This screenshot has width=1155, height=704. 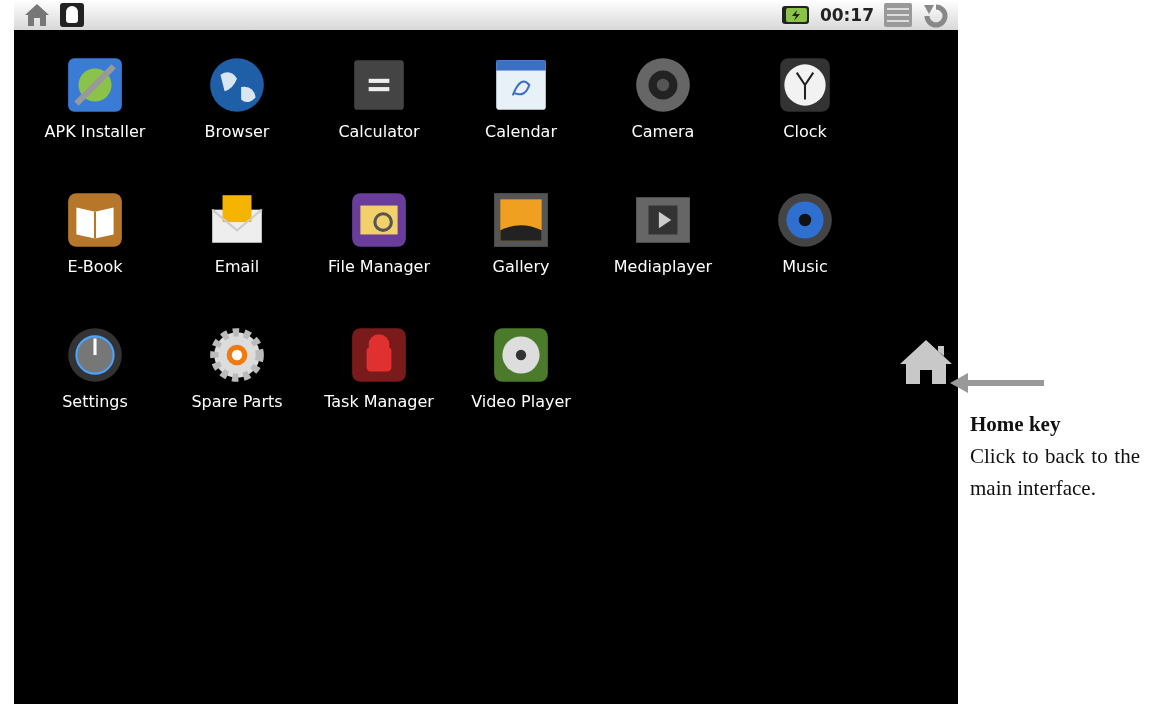 What do you see at coordinates (936, 15) in the screenshot?
I see `refresh-icon` at bounding box center [936, 15].